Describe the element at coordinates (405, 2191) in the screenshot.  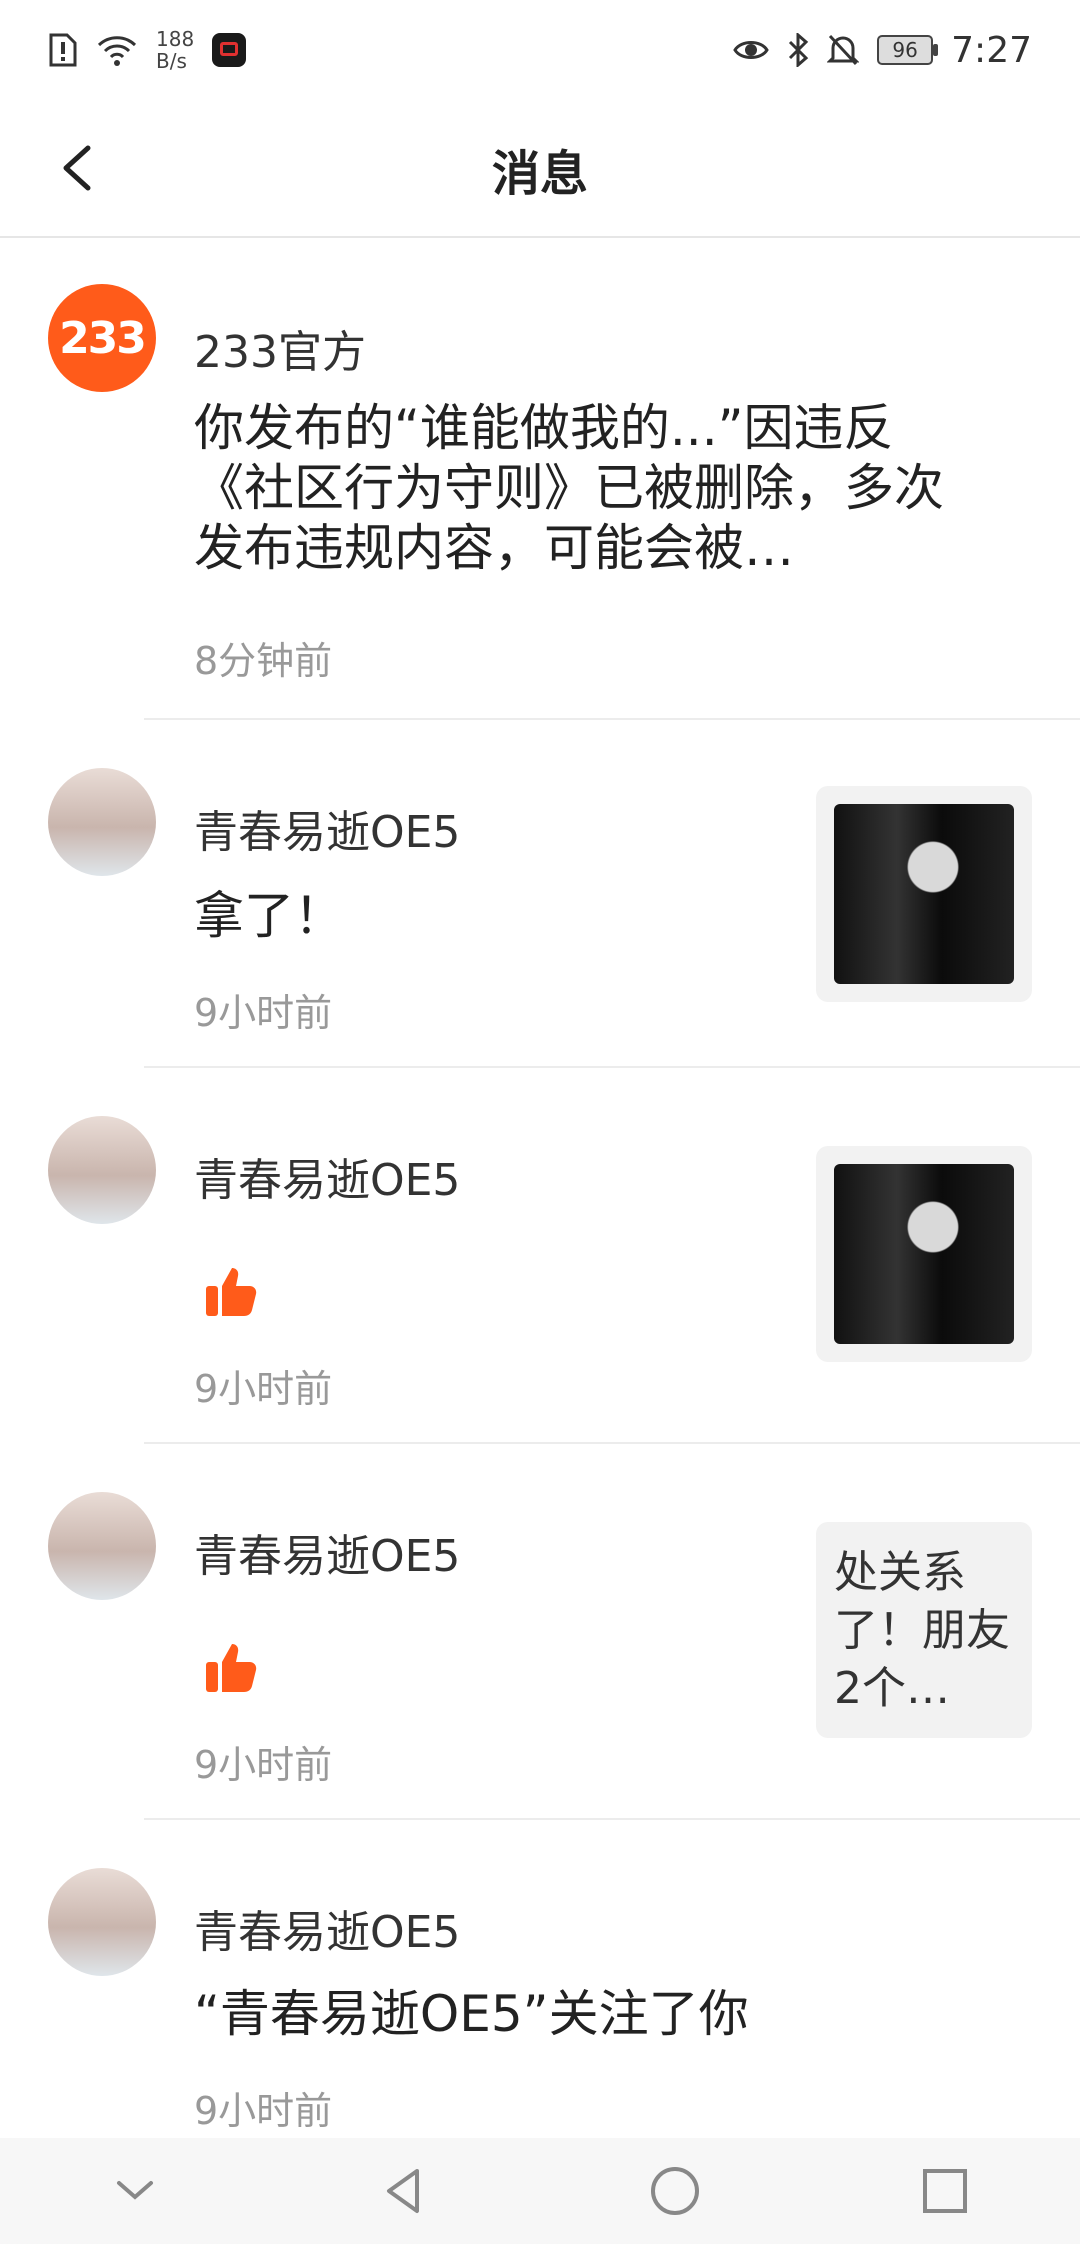
I see `back-triangle-icon` at that location.